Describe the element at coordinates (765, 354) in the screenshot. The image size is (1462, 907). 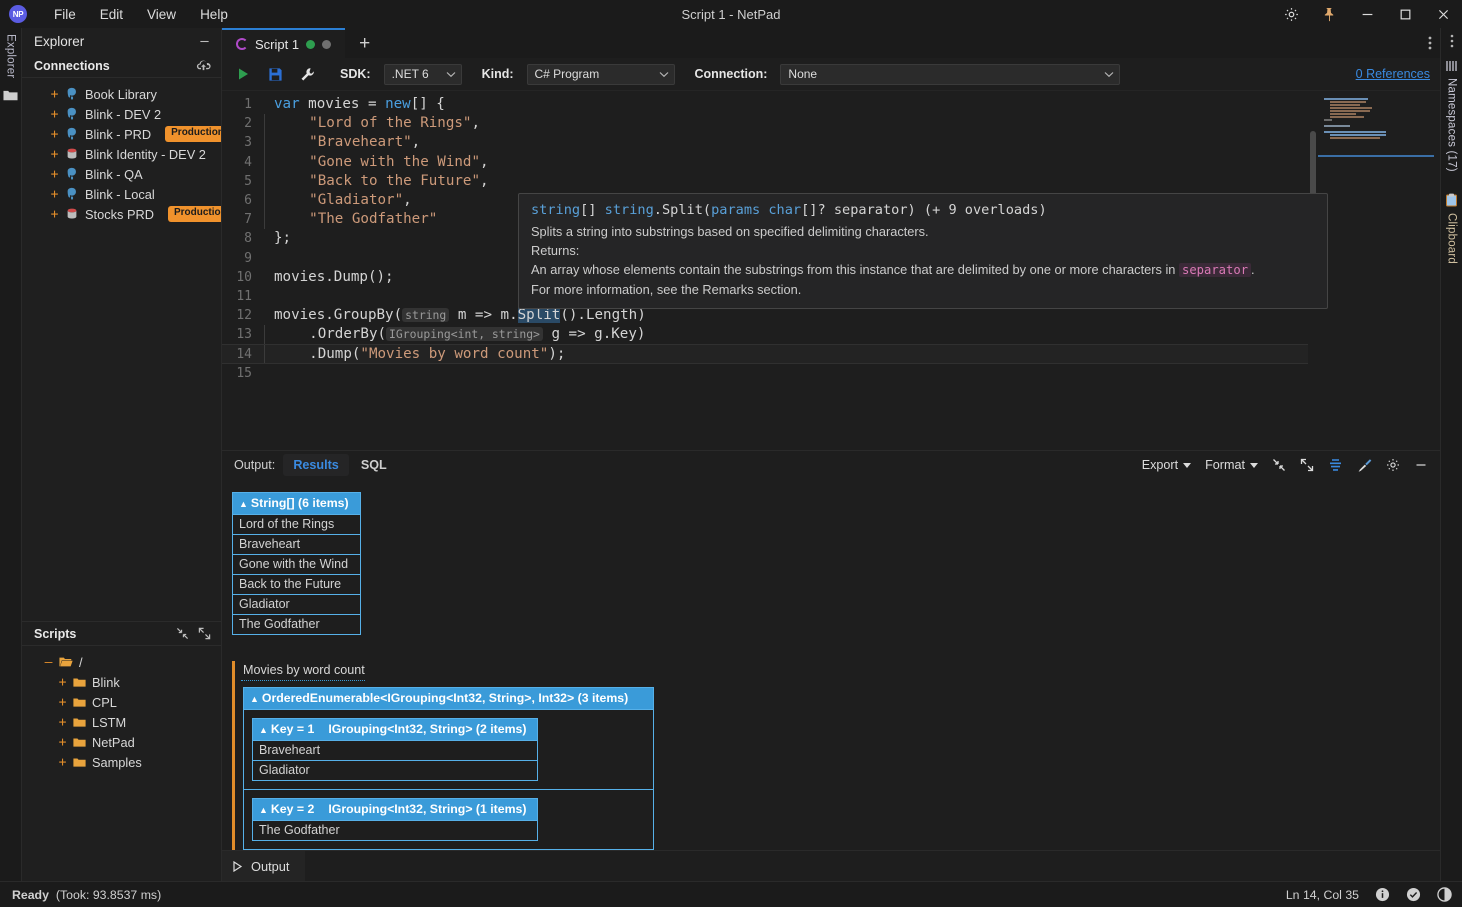
I see `code-line: 14💡 .Dump("Movies by word count");` at that location.